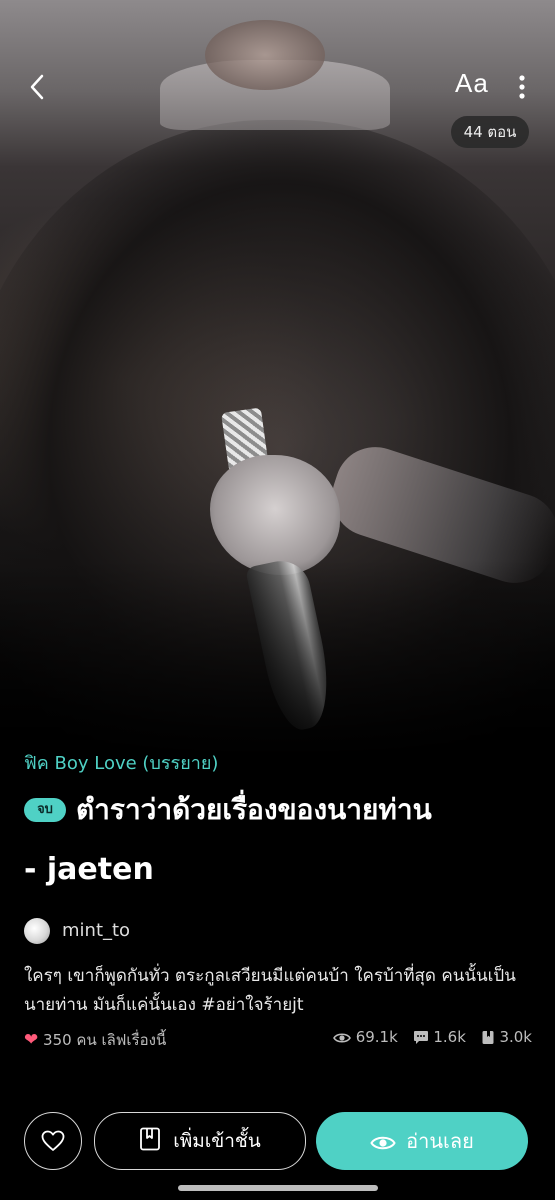  I want to click on comment-icon, so click(420, 1037).